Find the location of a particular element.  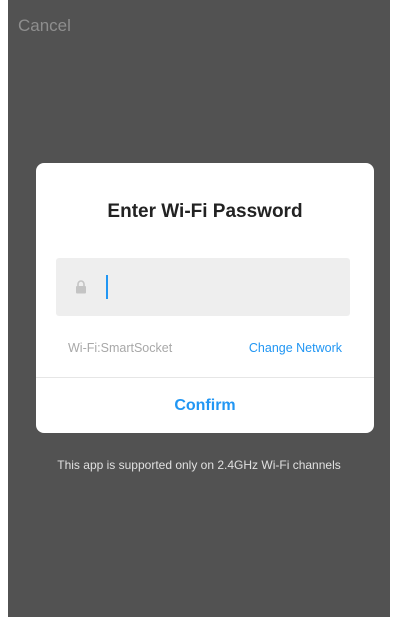

lock-icon is located at coordinates (81, 287).